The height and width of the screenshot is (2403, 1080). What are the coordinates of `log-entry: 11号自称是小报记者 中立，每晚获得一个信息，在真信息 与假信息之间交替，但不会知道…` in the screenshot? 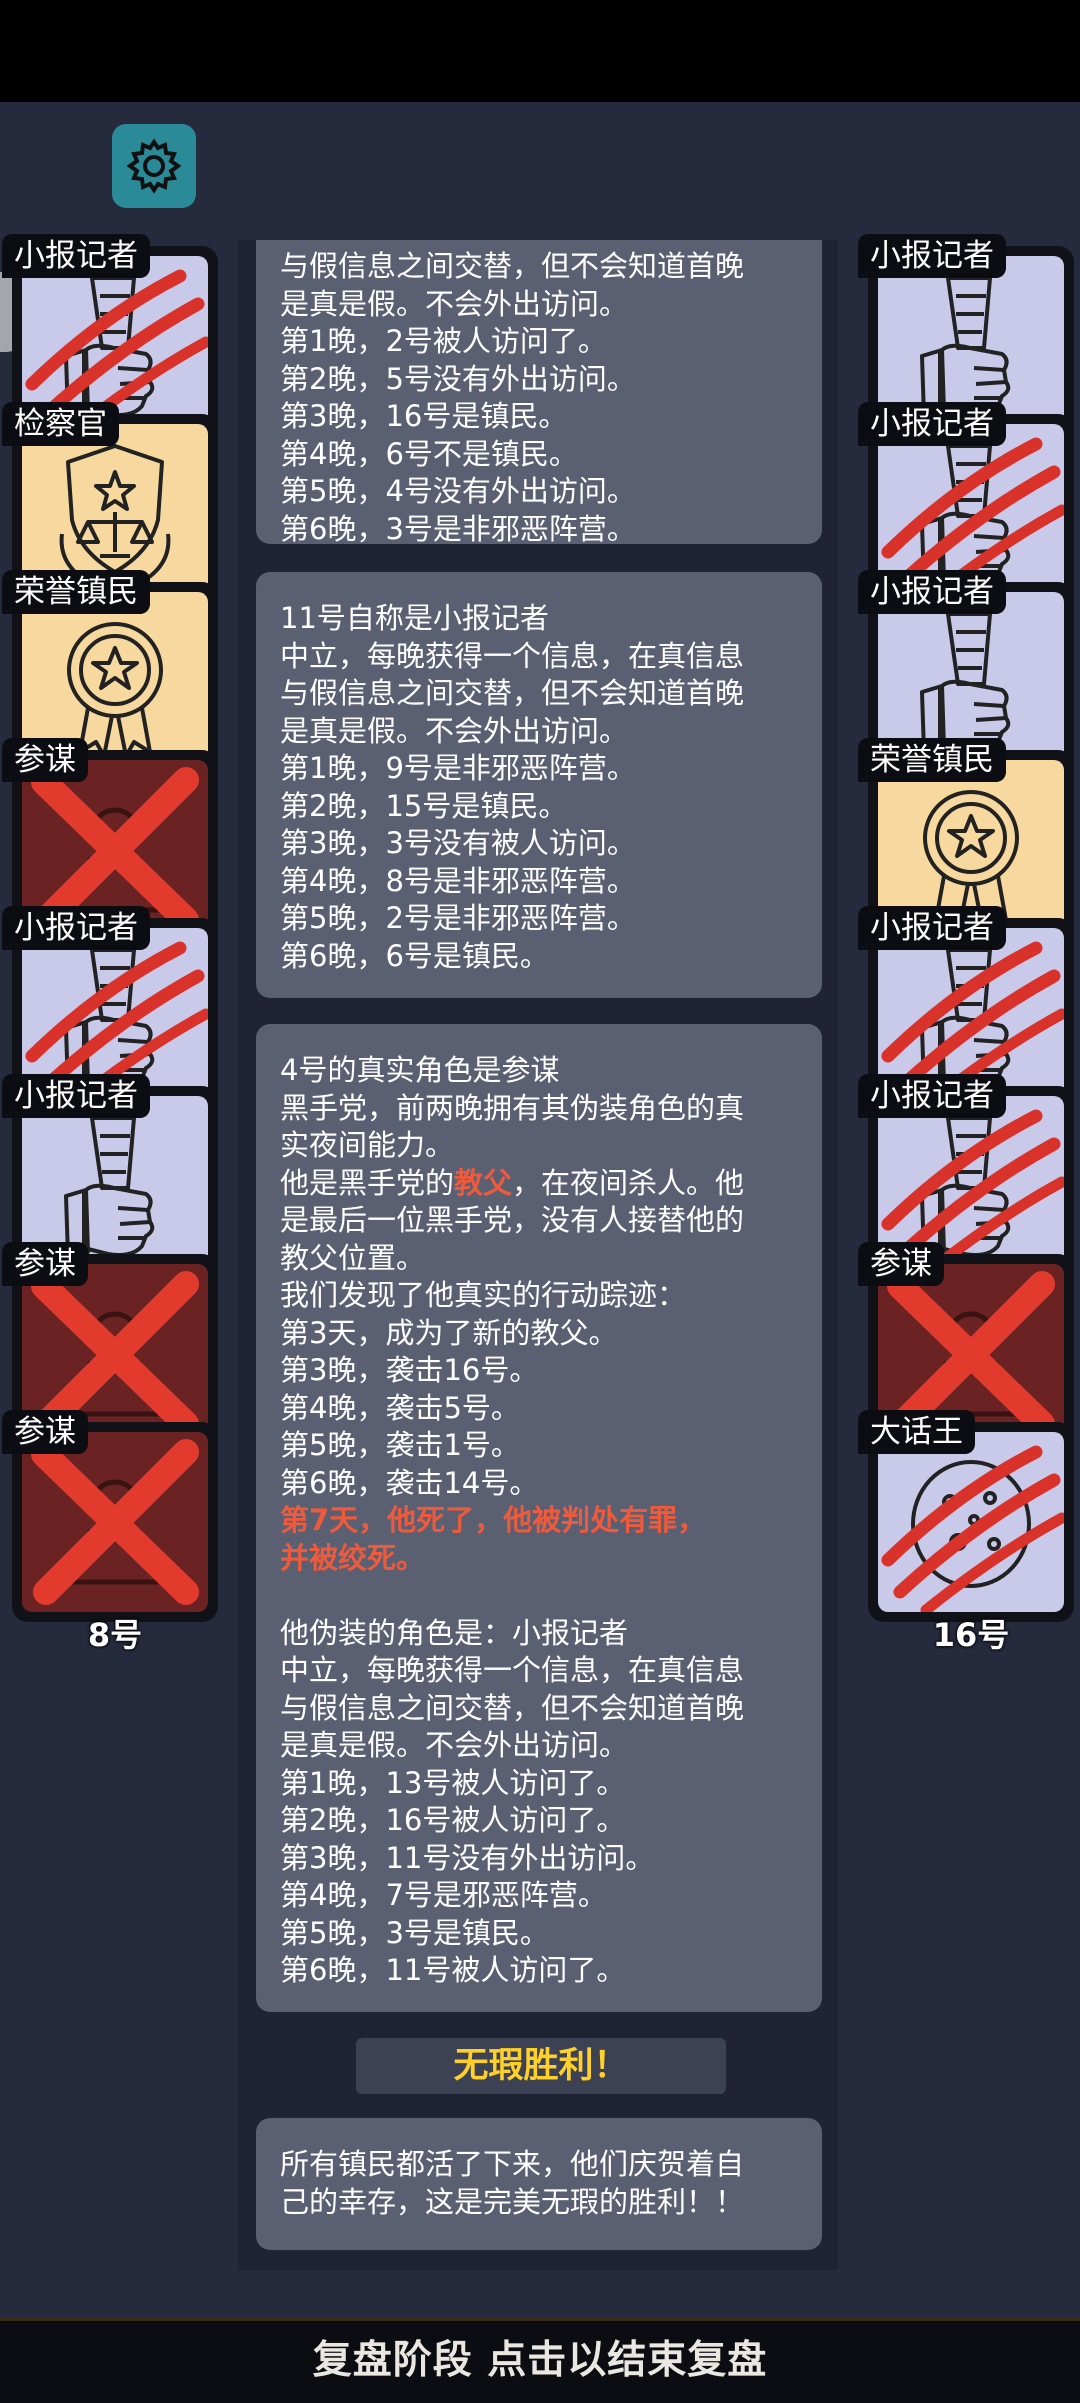 It's located at (539, 785).